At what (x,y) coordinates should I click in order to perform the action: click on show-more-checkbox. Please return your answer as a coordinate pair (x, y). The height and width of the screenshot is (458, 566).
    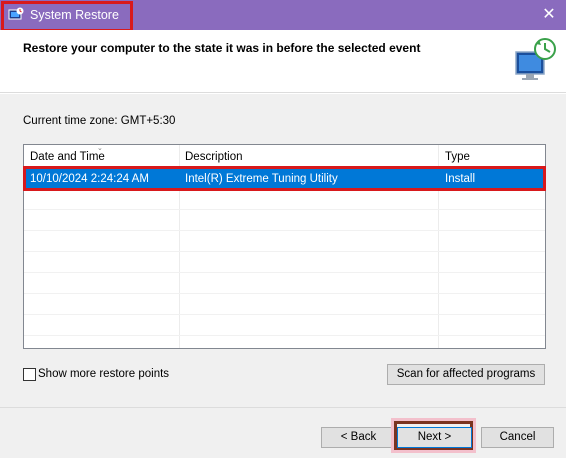
    Looking at the image, I should click on (29, 374).